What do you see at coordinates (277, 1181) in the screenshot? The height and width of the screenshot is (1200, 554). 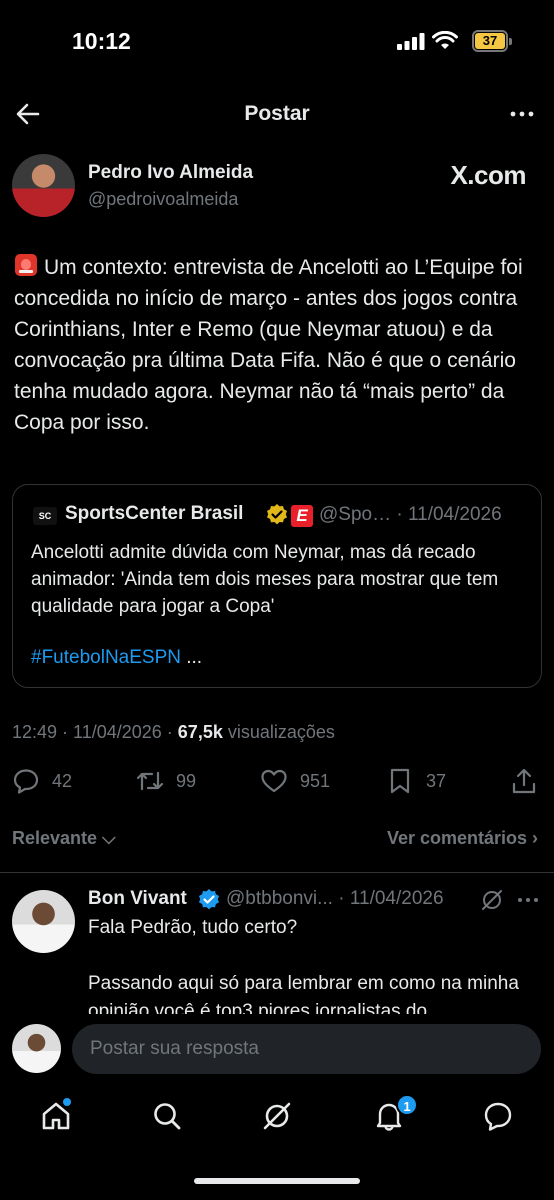 I see `home-indicator` at bounding box center [277, 1181].